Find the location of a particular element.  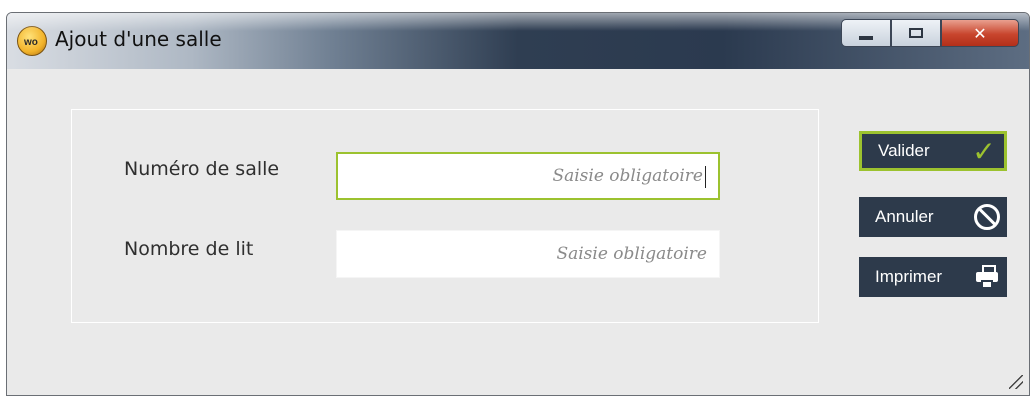

resize-grip-icon is located at coordinates (1016, 382).